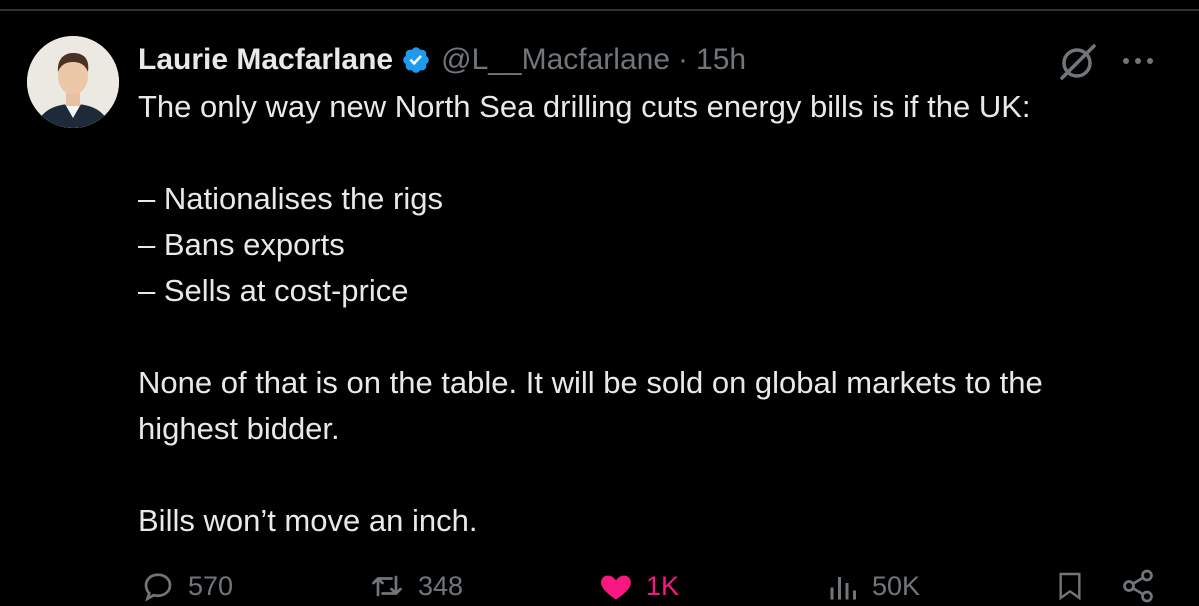 This screenshot has height=606, width=1199. I want to click on timestamp: 15h, so click(721, 60).